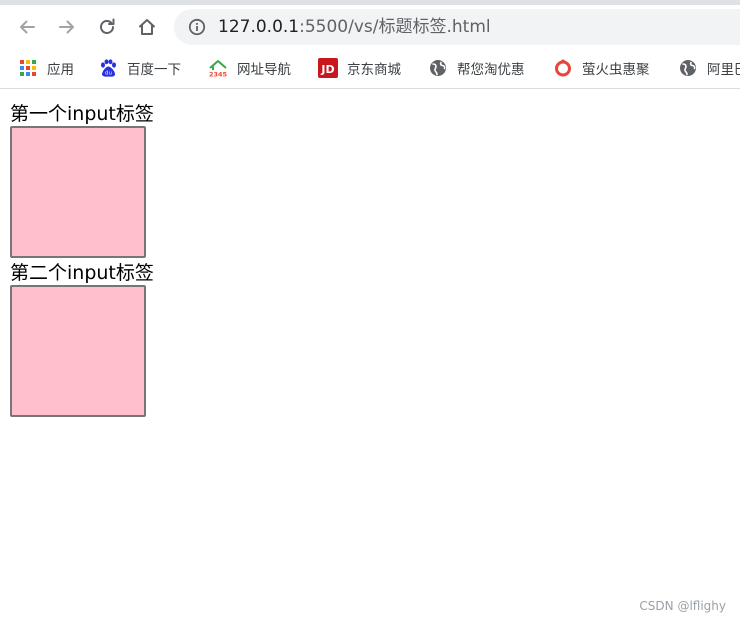 The height and width of the screenshot is (622, 740). What do you see at coordinates (82, 273) in the screenshot?
I see `second-input-label: 第二个input标签` at bounding box center [82, 273].